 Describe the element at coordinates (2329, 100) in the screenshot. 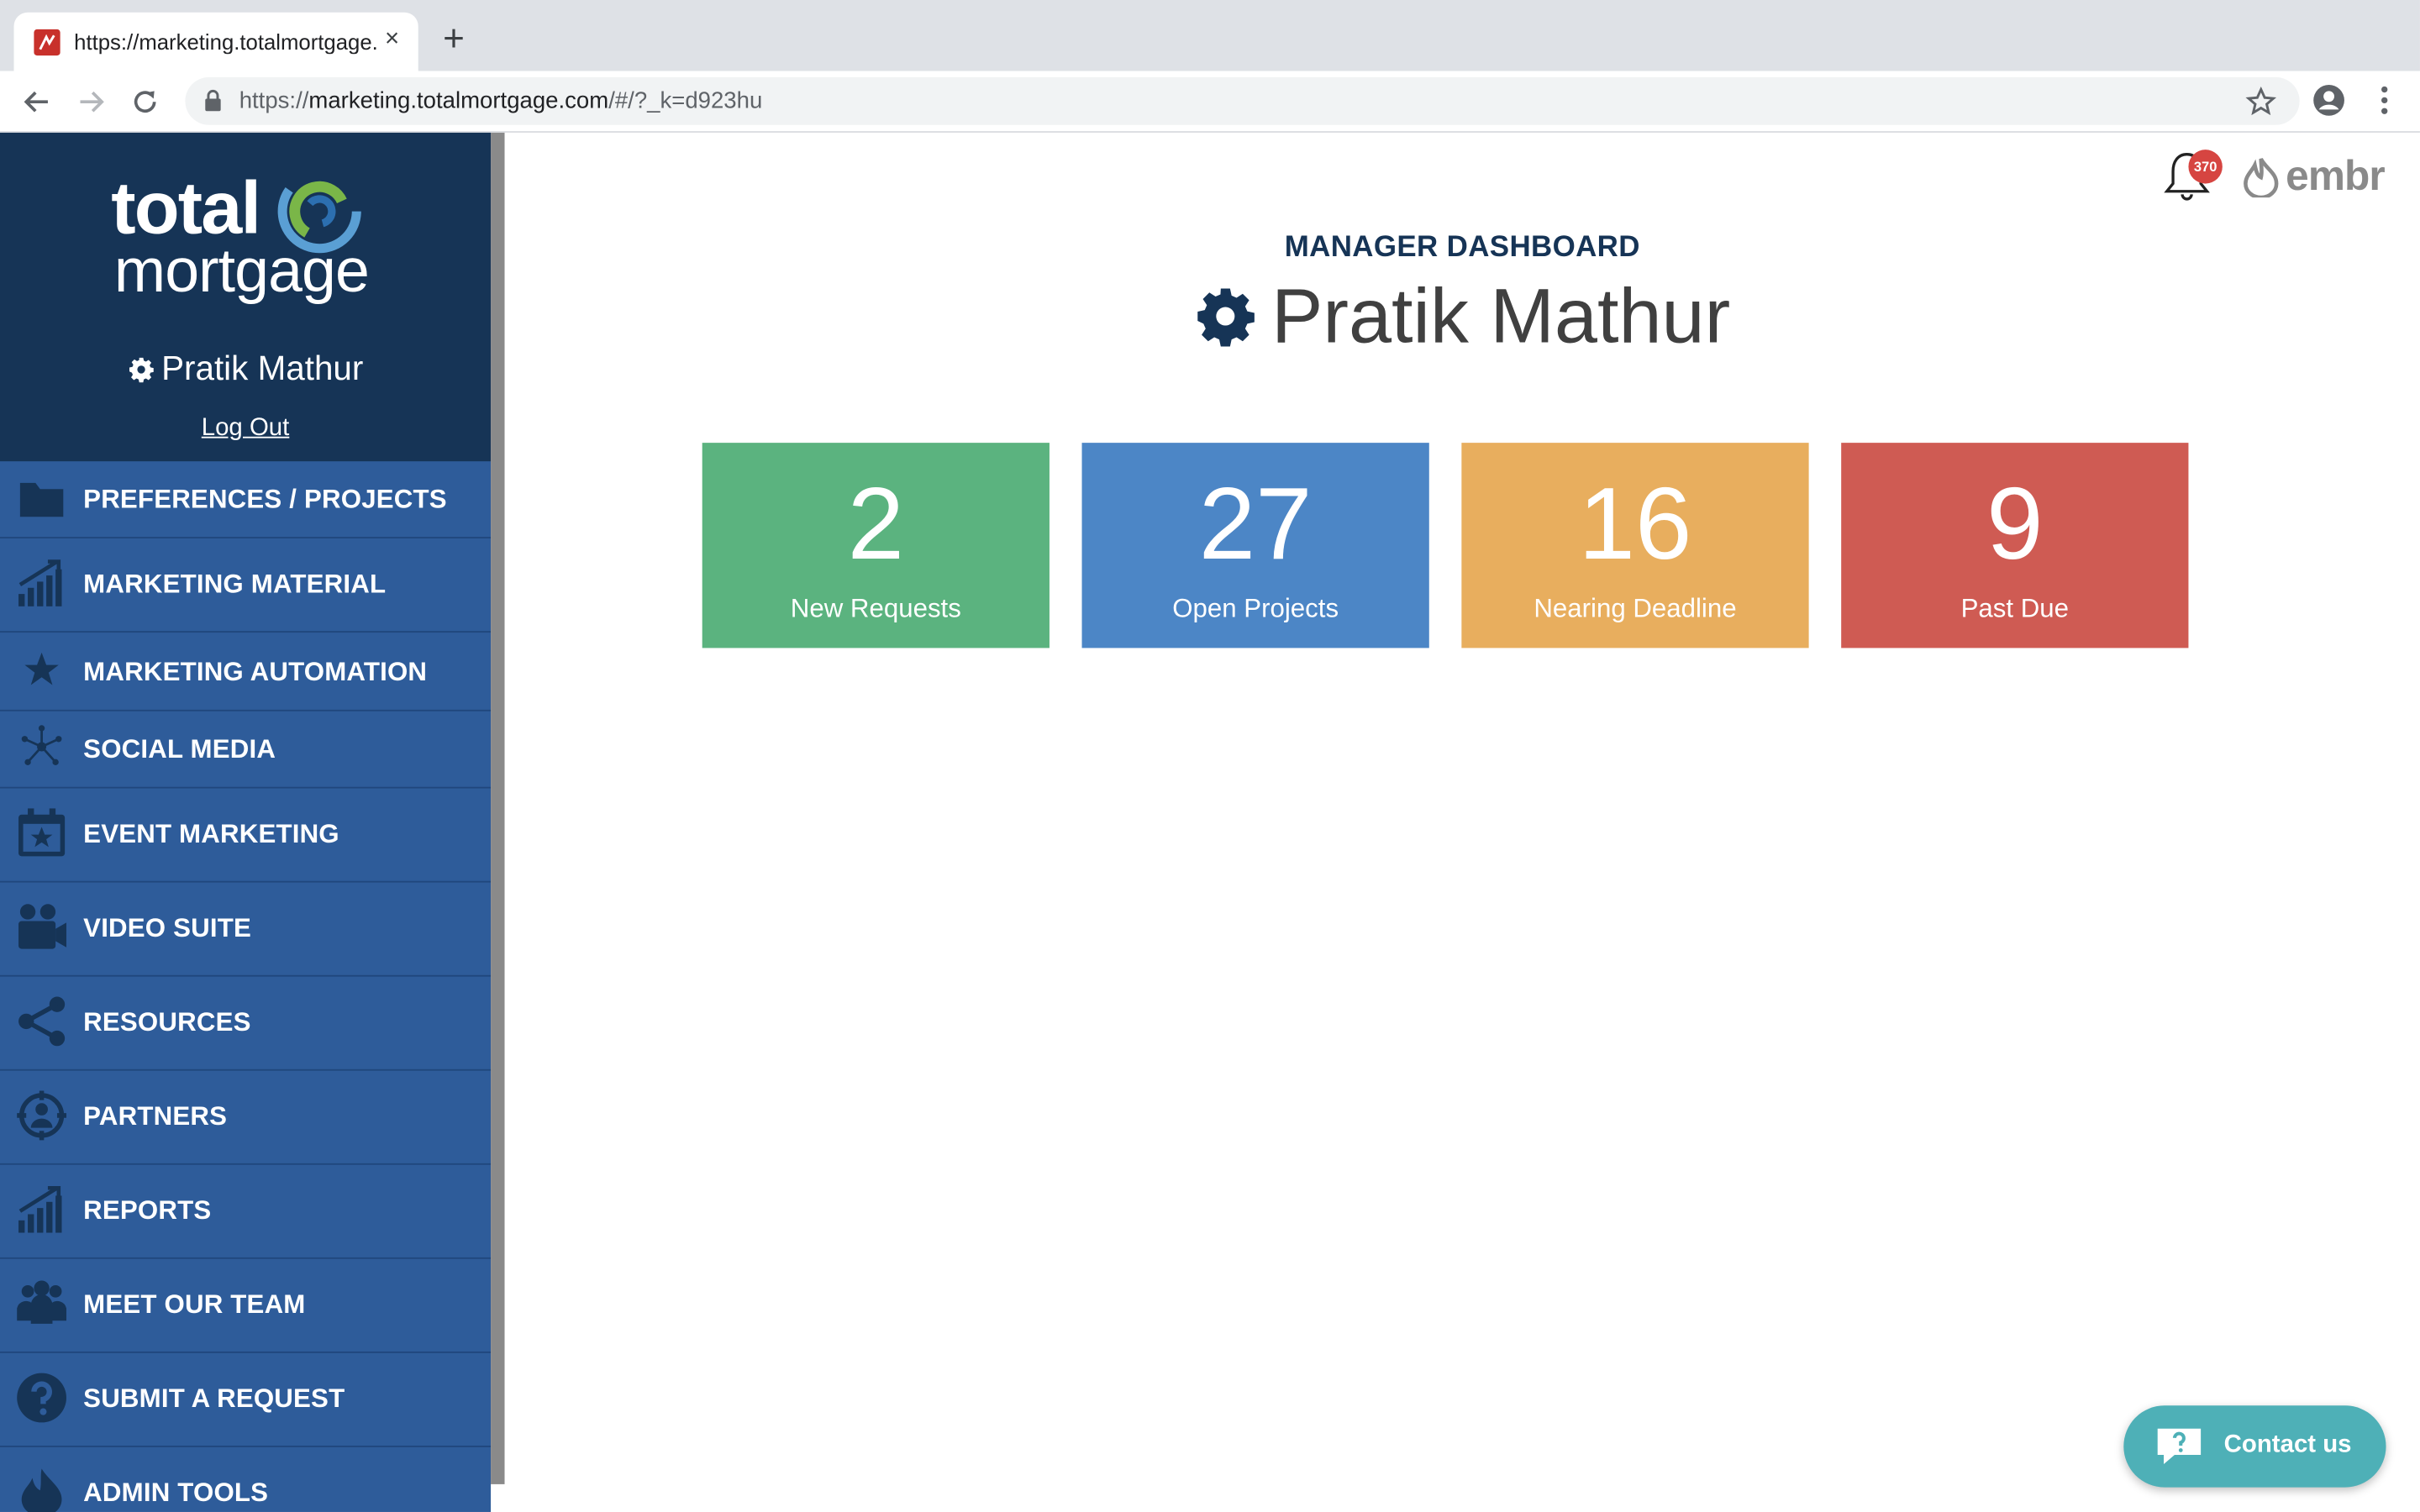

I see `profile-icon` at that location.